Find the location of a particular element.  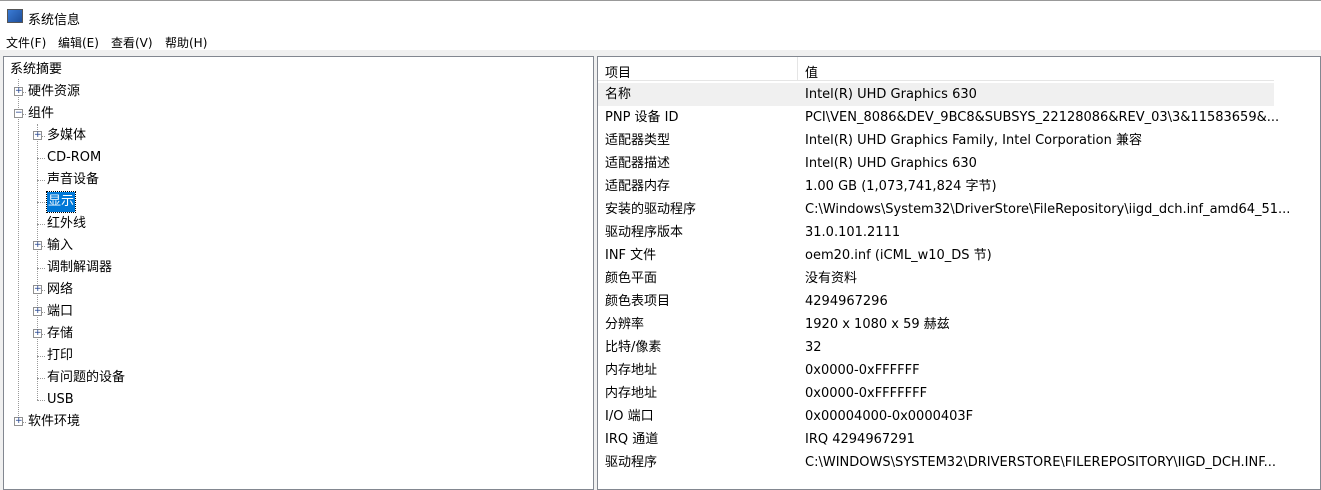

item-cell: PNP 设备 ID is located at coordinates (642, 117).